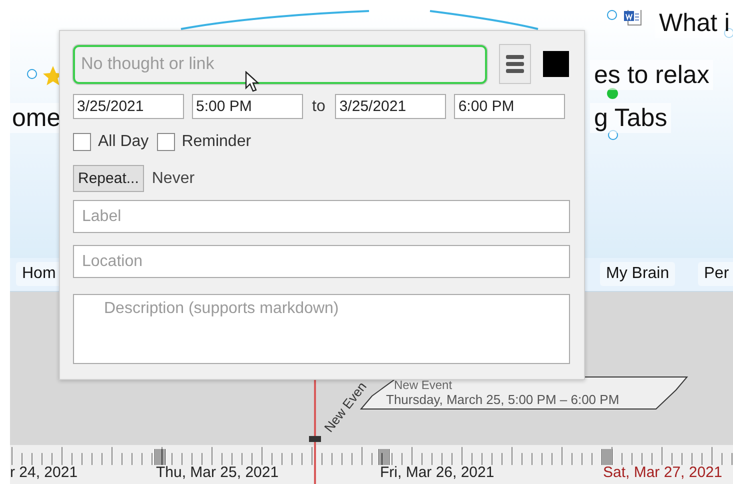  What do you see at coordinates (173, 179) in the screenshot?
I see `repeat-value: Never` at bounding box center [173, 179].